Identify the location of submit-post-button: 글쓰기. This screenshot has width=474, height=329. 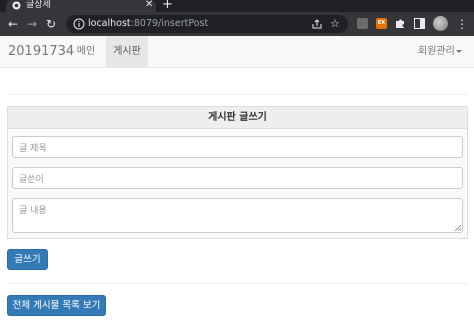
(27, 259).